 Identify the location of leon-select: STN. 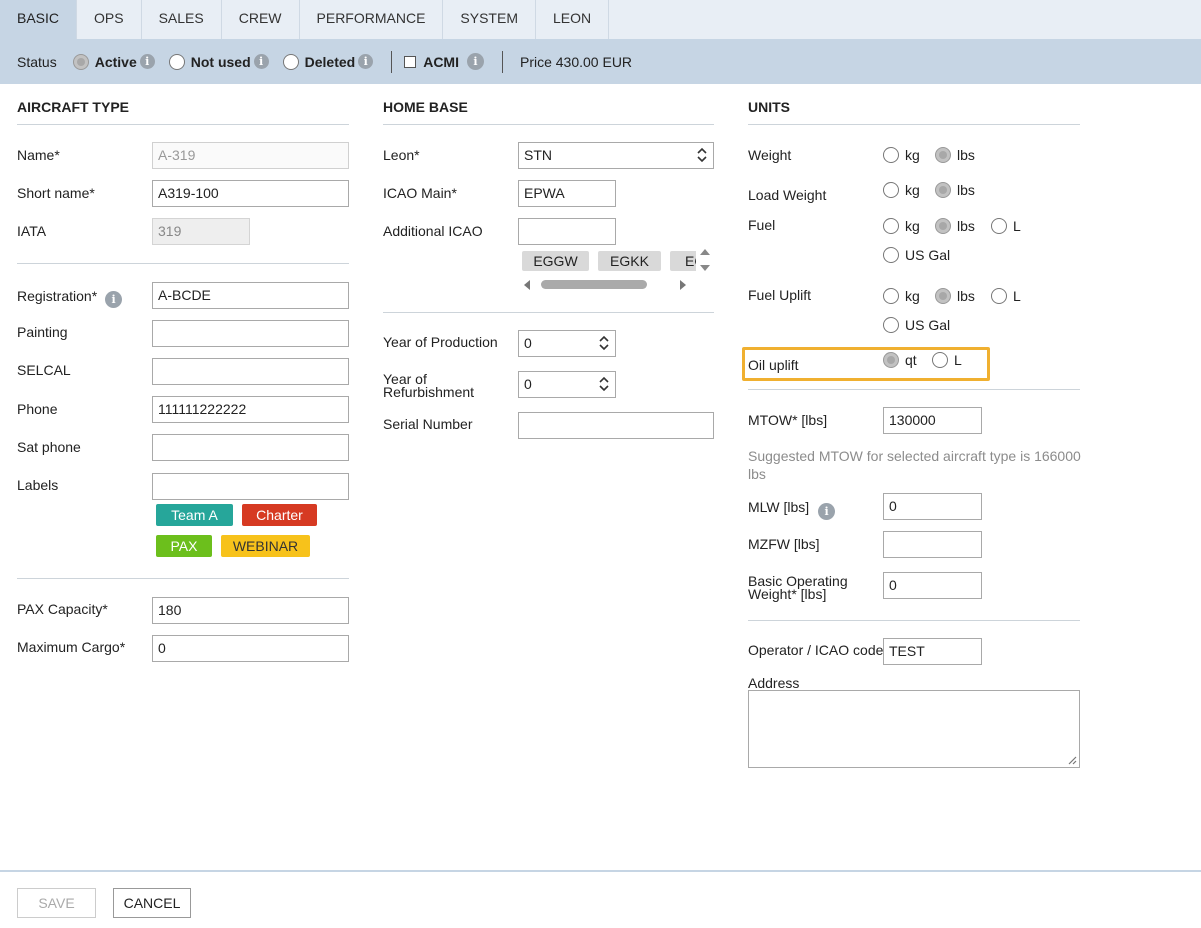
(616, 155).